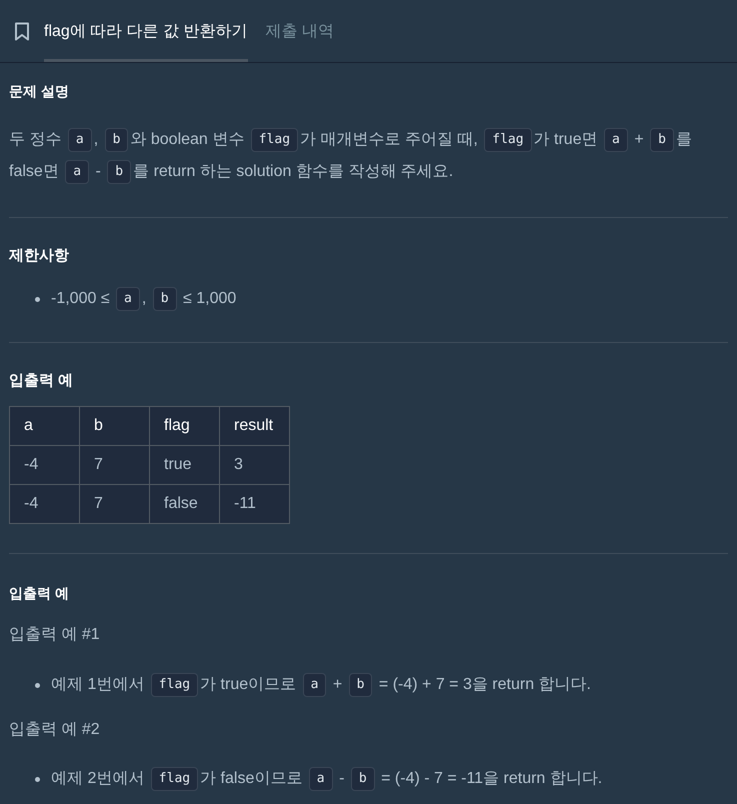  What do you see at coordinates (55, 730) in the screenshot?
I see `example-subtitle: 입출력 예 #2` at bounding box center [55, 730].